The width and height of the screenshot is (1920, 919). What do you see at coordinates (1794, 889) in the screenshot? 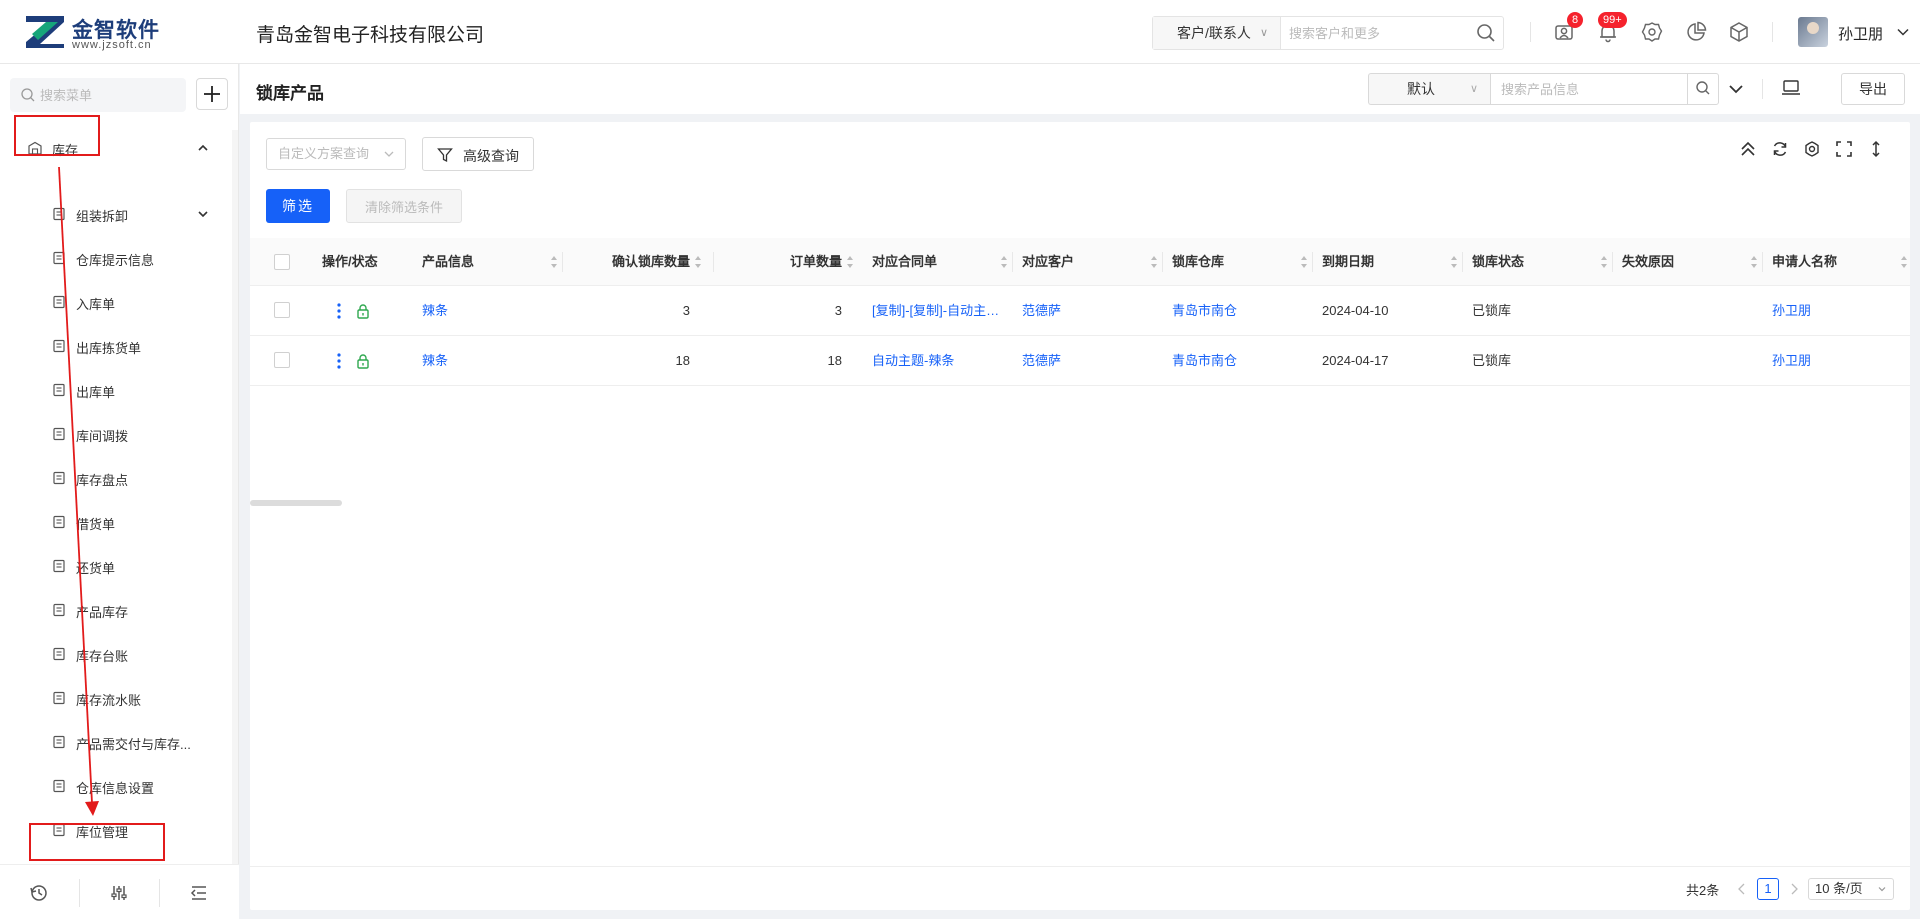
I see `chevron-right-icon` at bounding box center [1794, 889].